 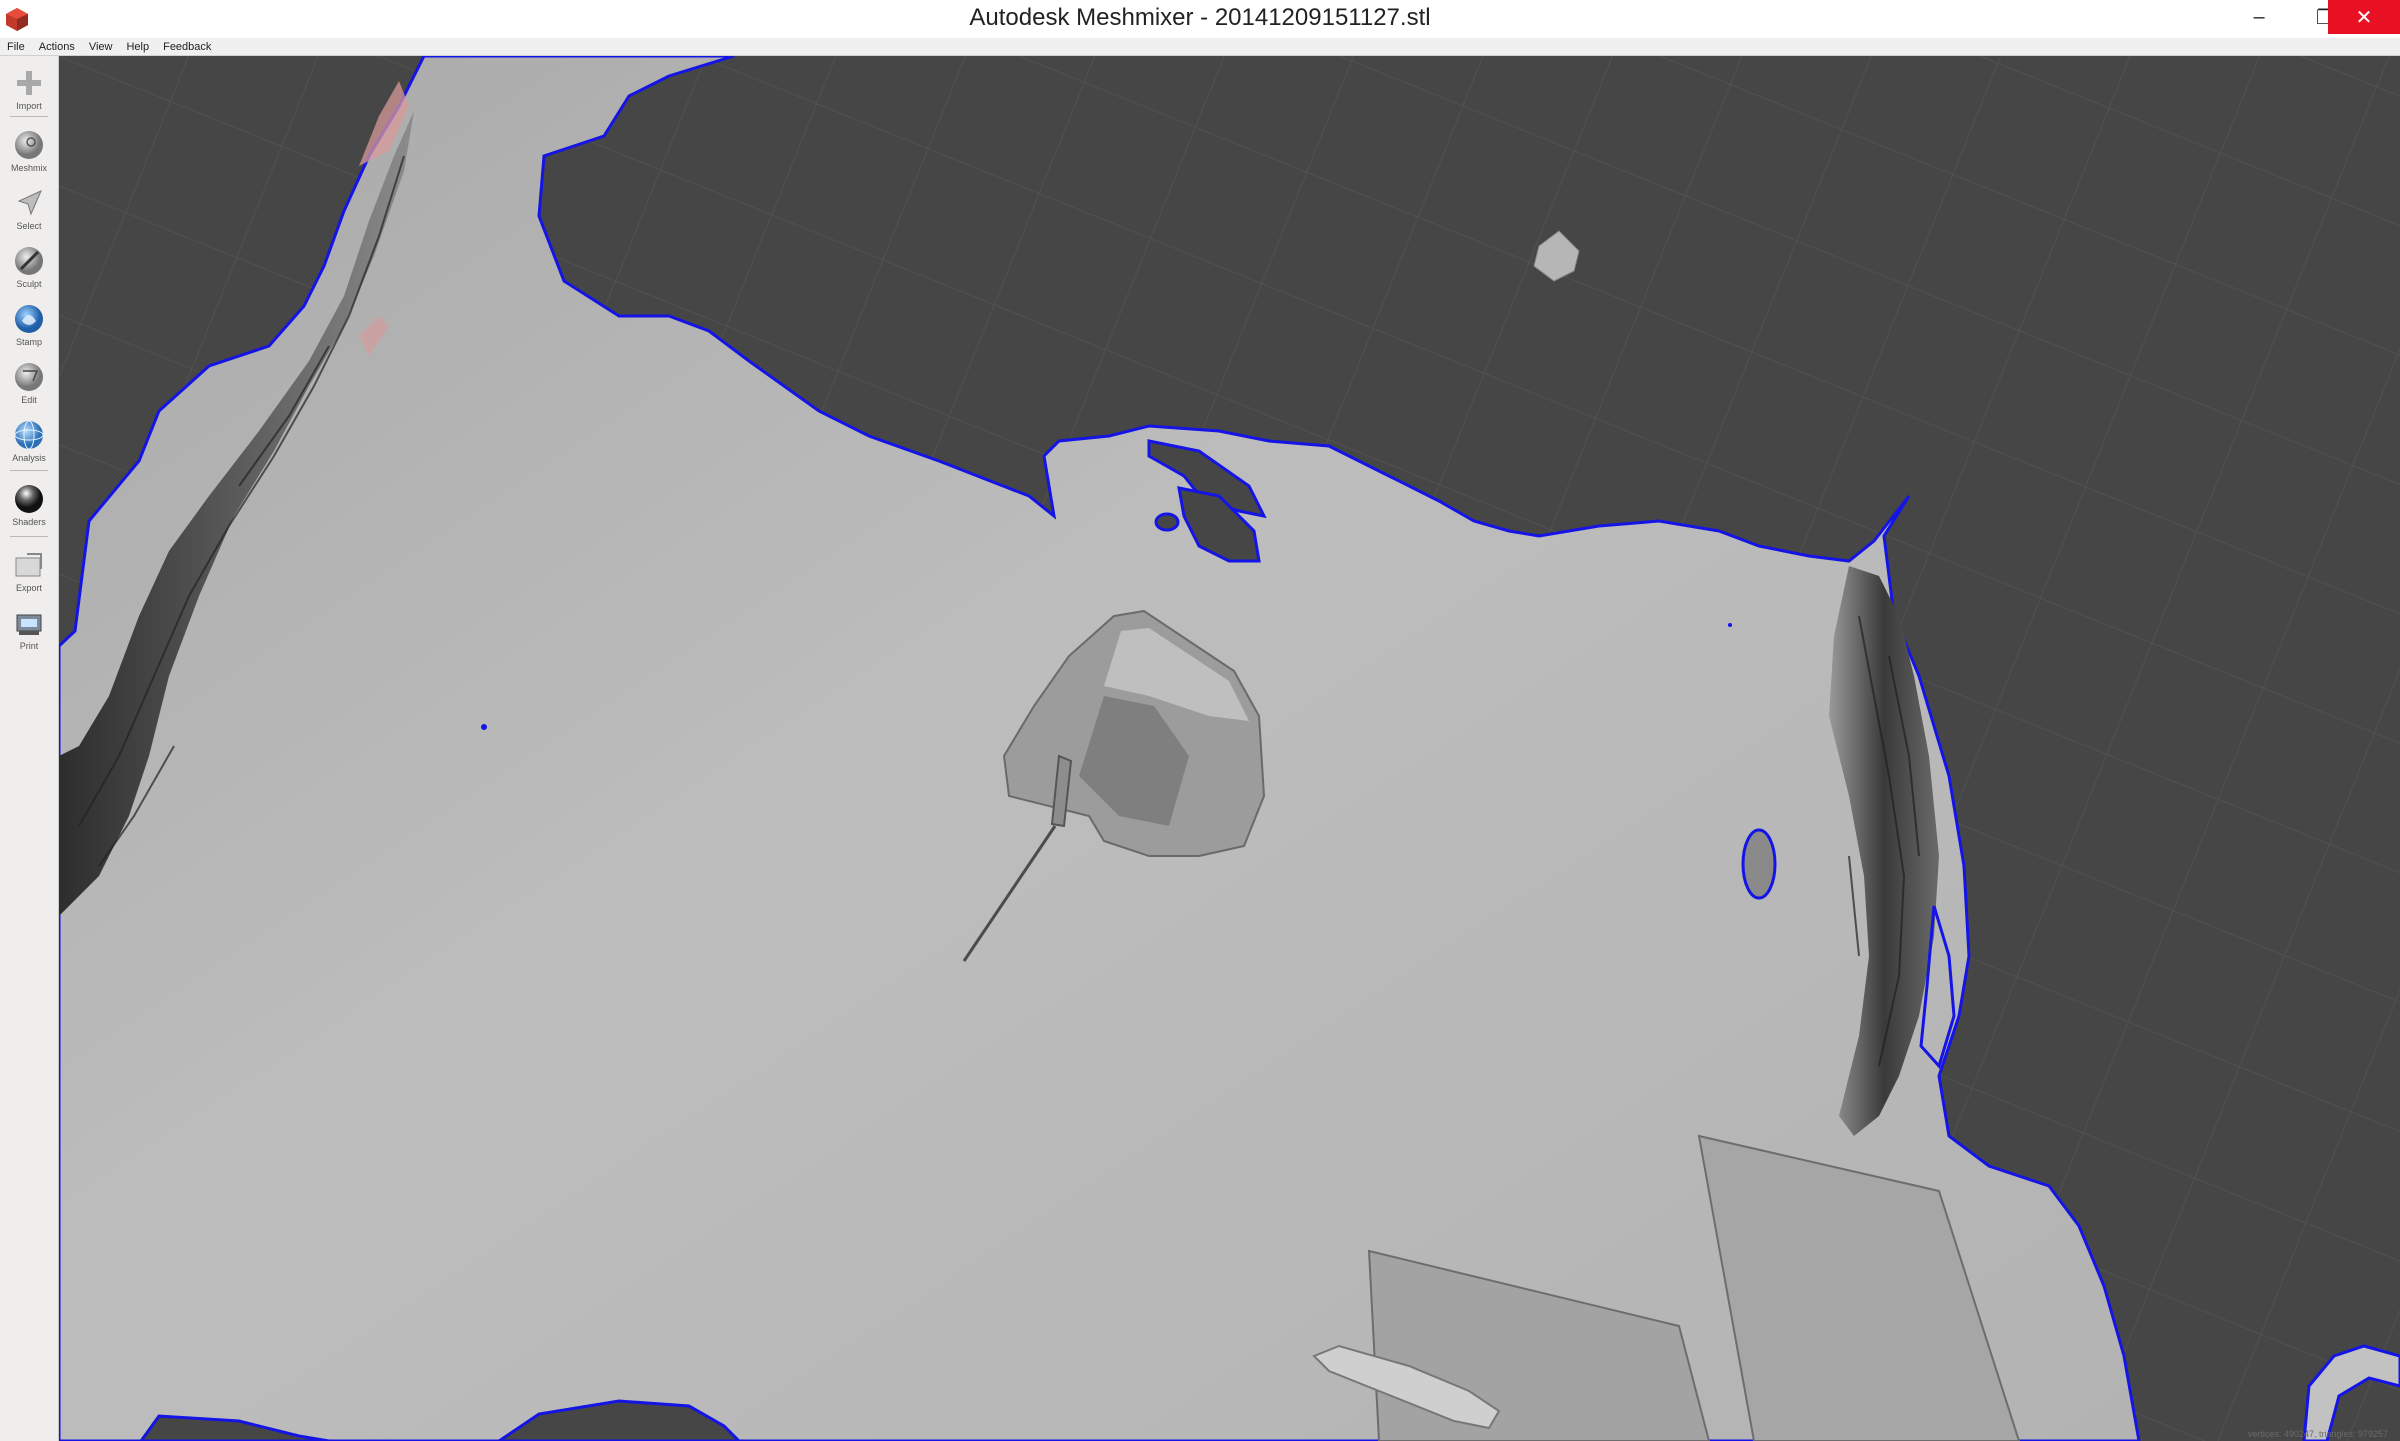 I want to click on tool-import: Import, so click(x=29, y=88).